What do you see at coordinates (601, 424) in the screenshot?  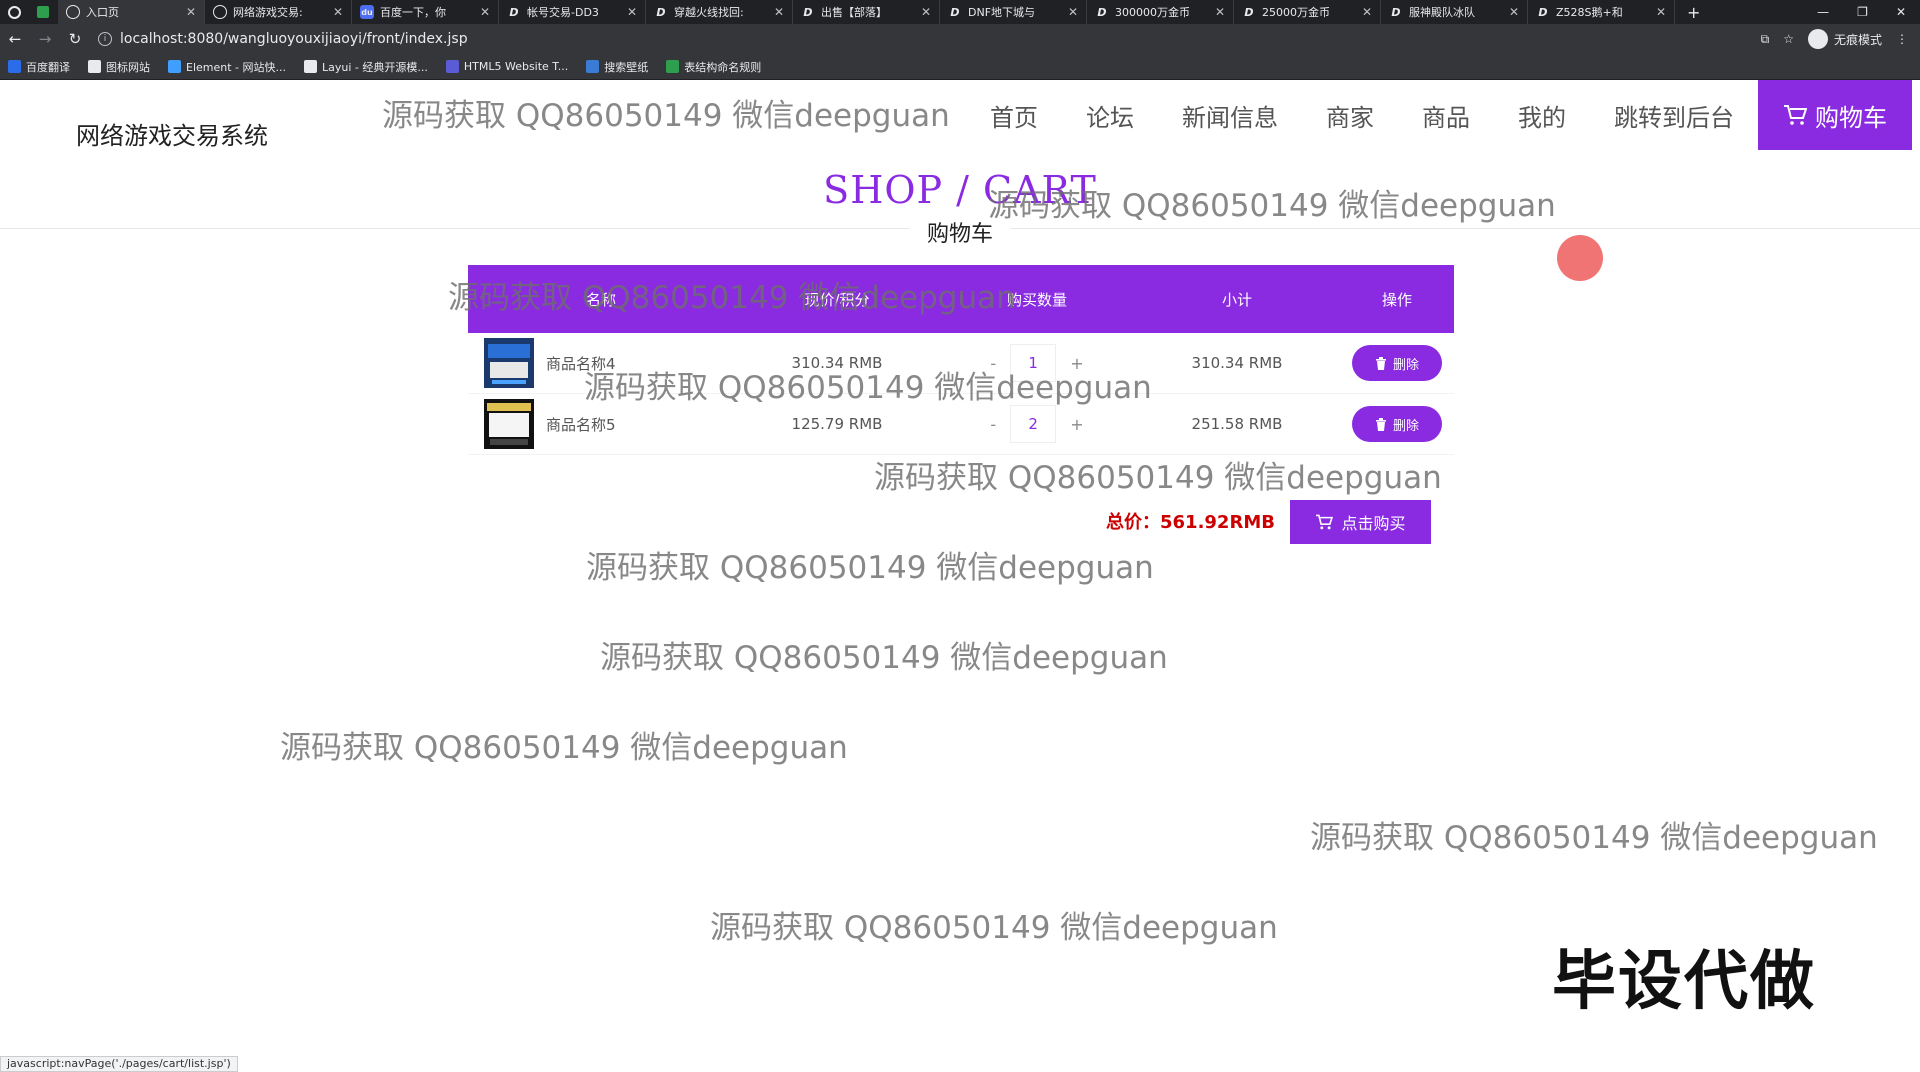 I see `product-name-cell: 商品名称5` at bounding box center [601, 424].